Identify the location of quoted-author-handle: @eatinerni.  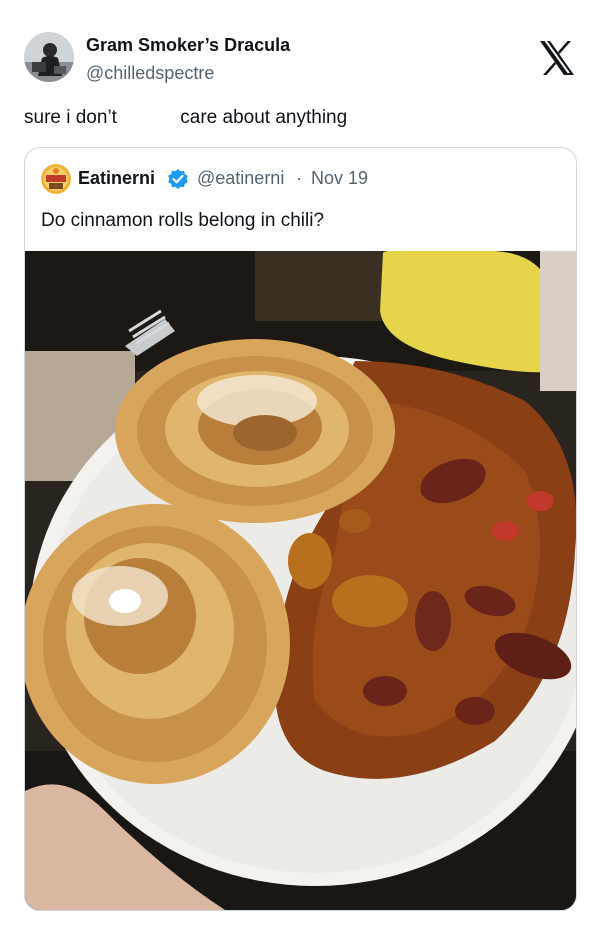
(240, 178).